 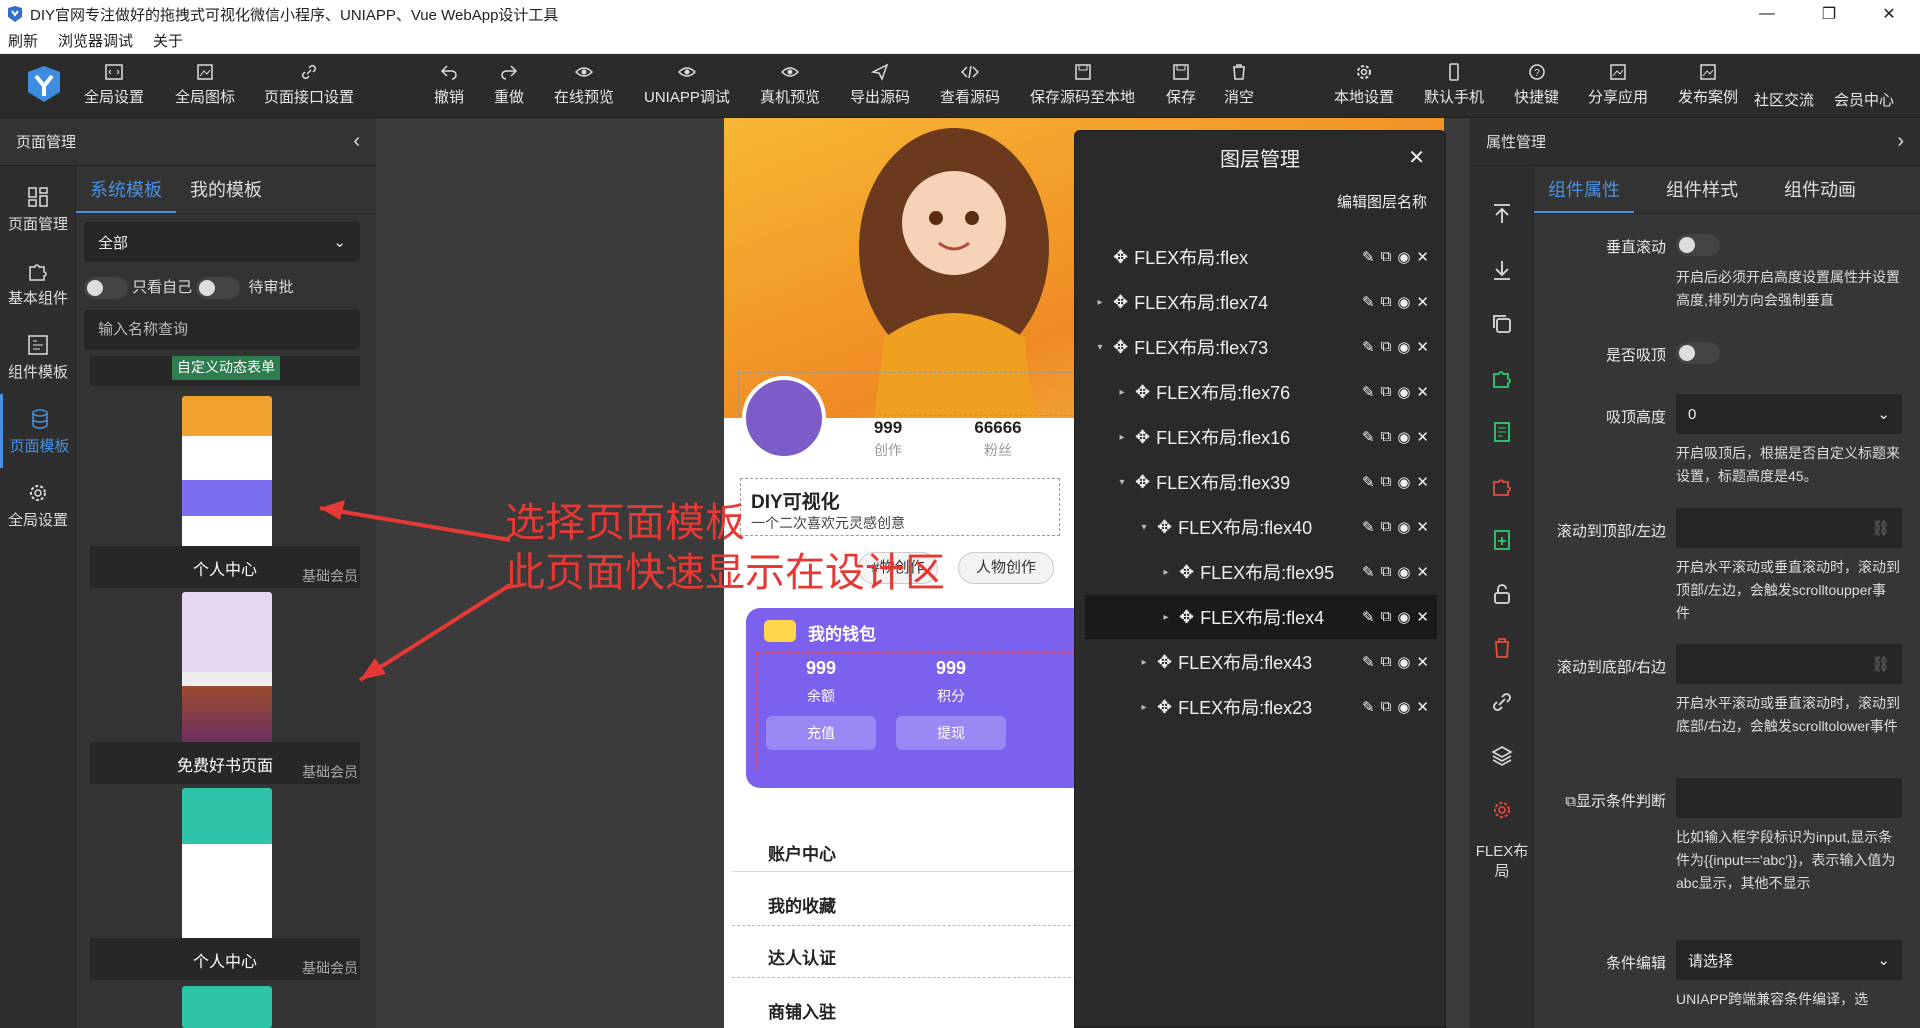 What do you see at coordinates (1789, 960) in the screenshot?
I see `condition-edit-select: 请选择 ⌄` at bounding box center [1789, 960].